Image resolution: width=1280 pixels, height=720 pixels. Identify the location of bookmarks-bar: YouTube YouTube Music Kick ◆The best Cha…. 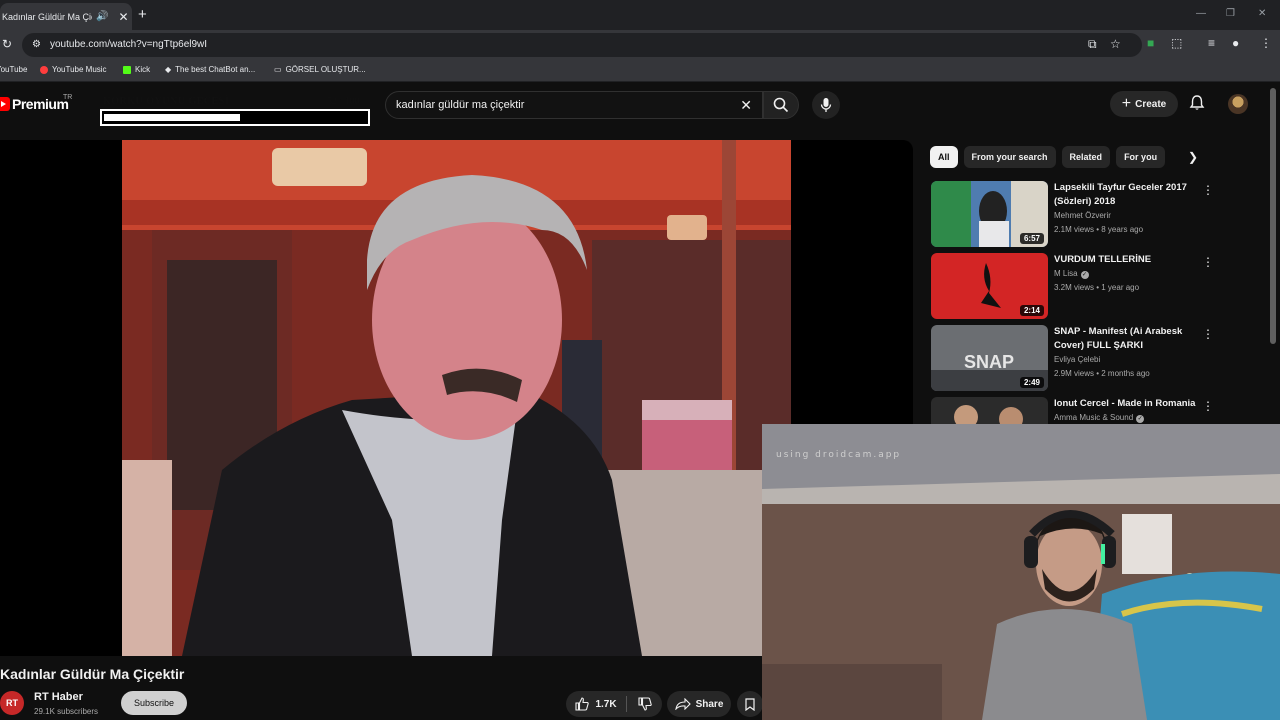
(640, 71).